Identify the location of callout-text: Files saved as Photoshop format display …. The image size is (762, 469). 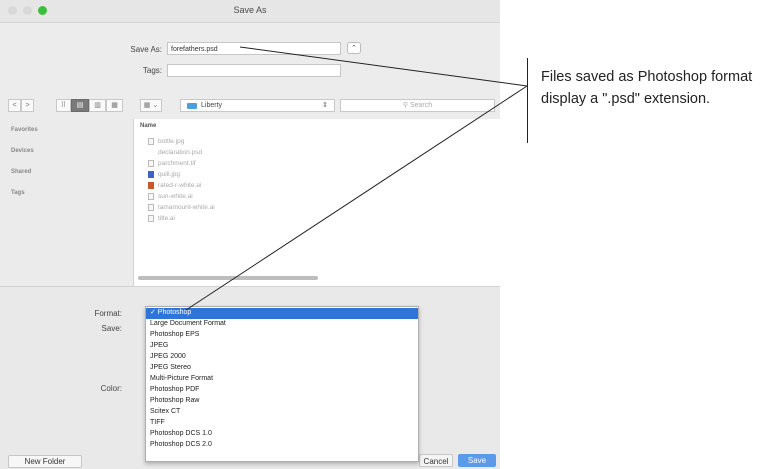
(647, 88).